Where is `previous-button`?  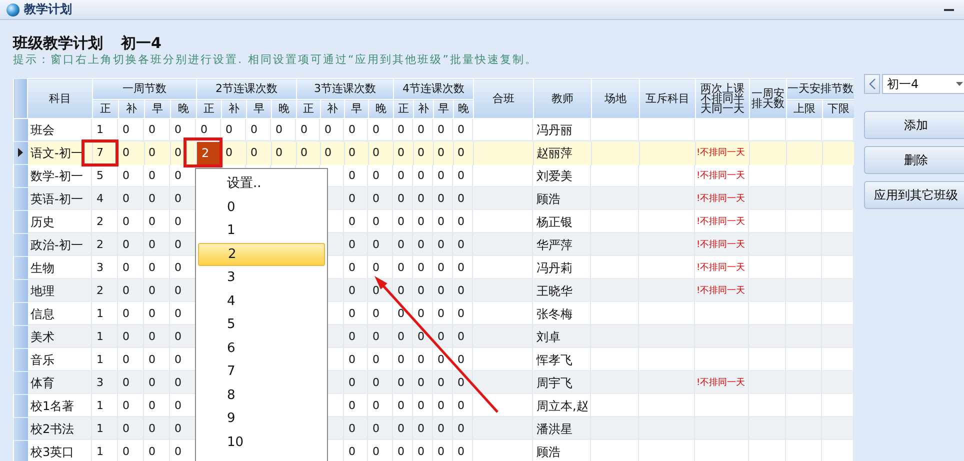
previous-button is located at coordinates (872, 84).